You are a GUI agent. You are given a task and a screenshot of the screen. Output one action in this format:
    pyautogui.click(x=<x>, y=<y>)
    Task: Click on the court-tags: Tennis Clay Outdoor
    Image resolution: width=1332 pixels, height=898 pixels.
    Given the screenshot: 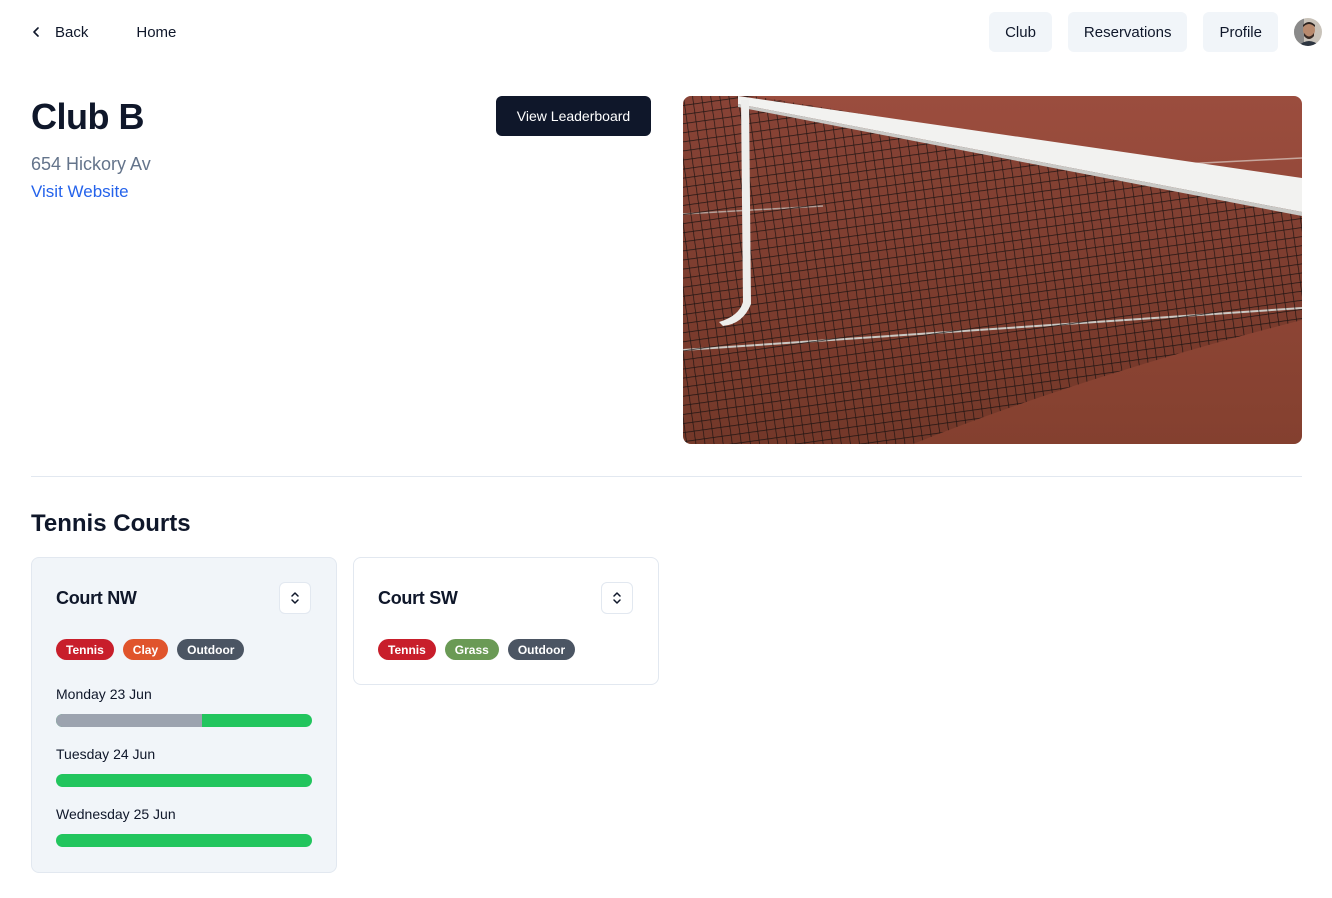 What is the action you would take?
    pyautogui.click(x=150, y=649)
    